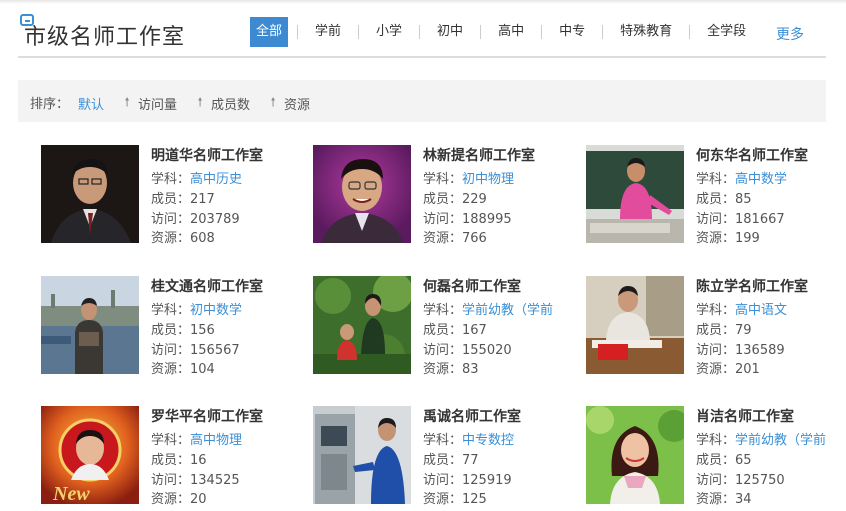 The width and height of the screenshot is (846, 511). What do you see at coordinates (450, 32) in the screenshot?
I see `nav-tab-junior-high: 初中` at bounding box center [450, 32].